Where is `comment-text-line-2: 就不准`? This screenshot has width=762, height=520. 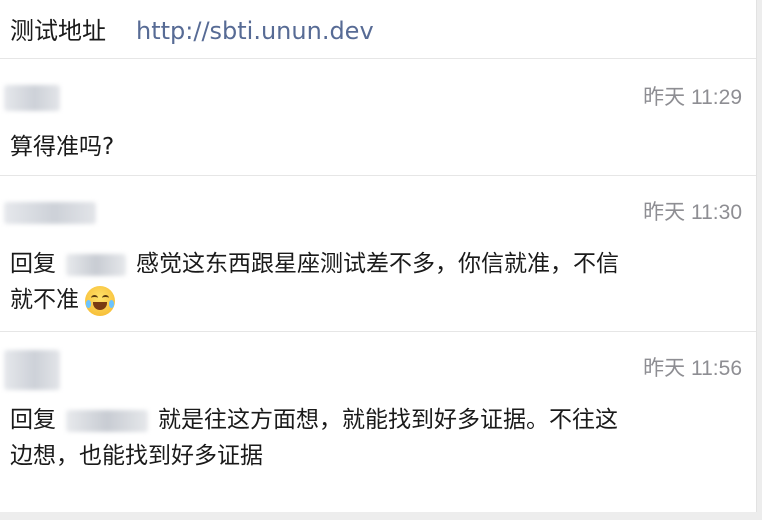
comment-text-line-2: 就不准 is located at coordinates (62, 300).